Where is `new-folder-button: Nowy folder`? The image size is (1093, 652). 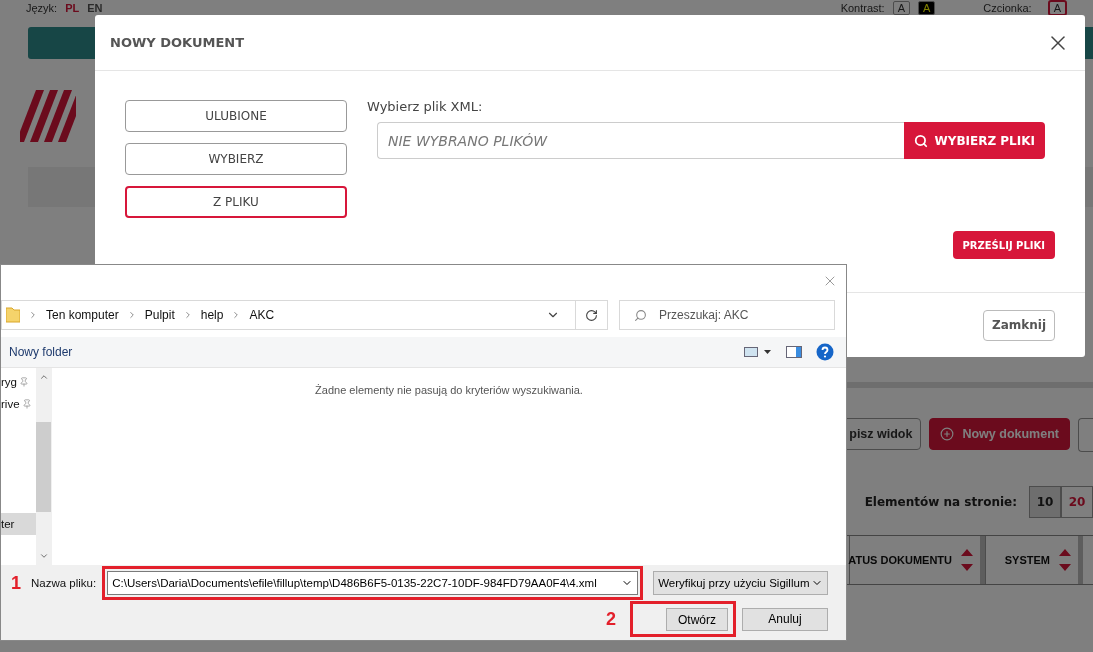 new-folder-button: Nowy folder is located at coordinates (41, 352).